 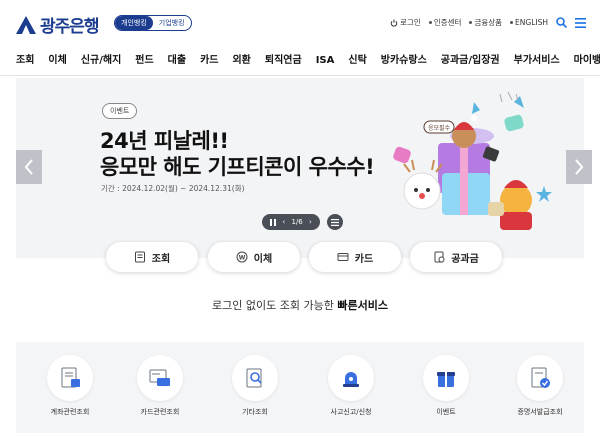 I want to click on hamburger-menu-icon, so click(x=580, y=22).